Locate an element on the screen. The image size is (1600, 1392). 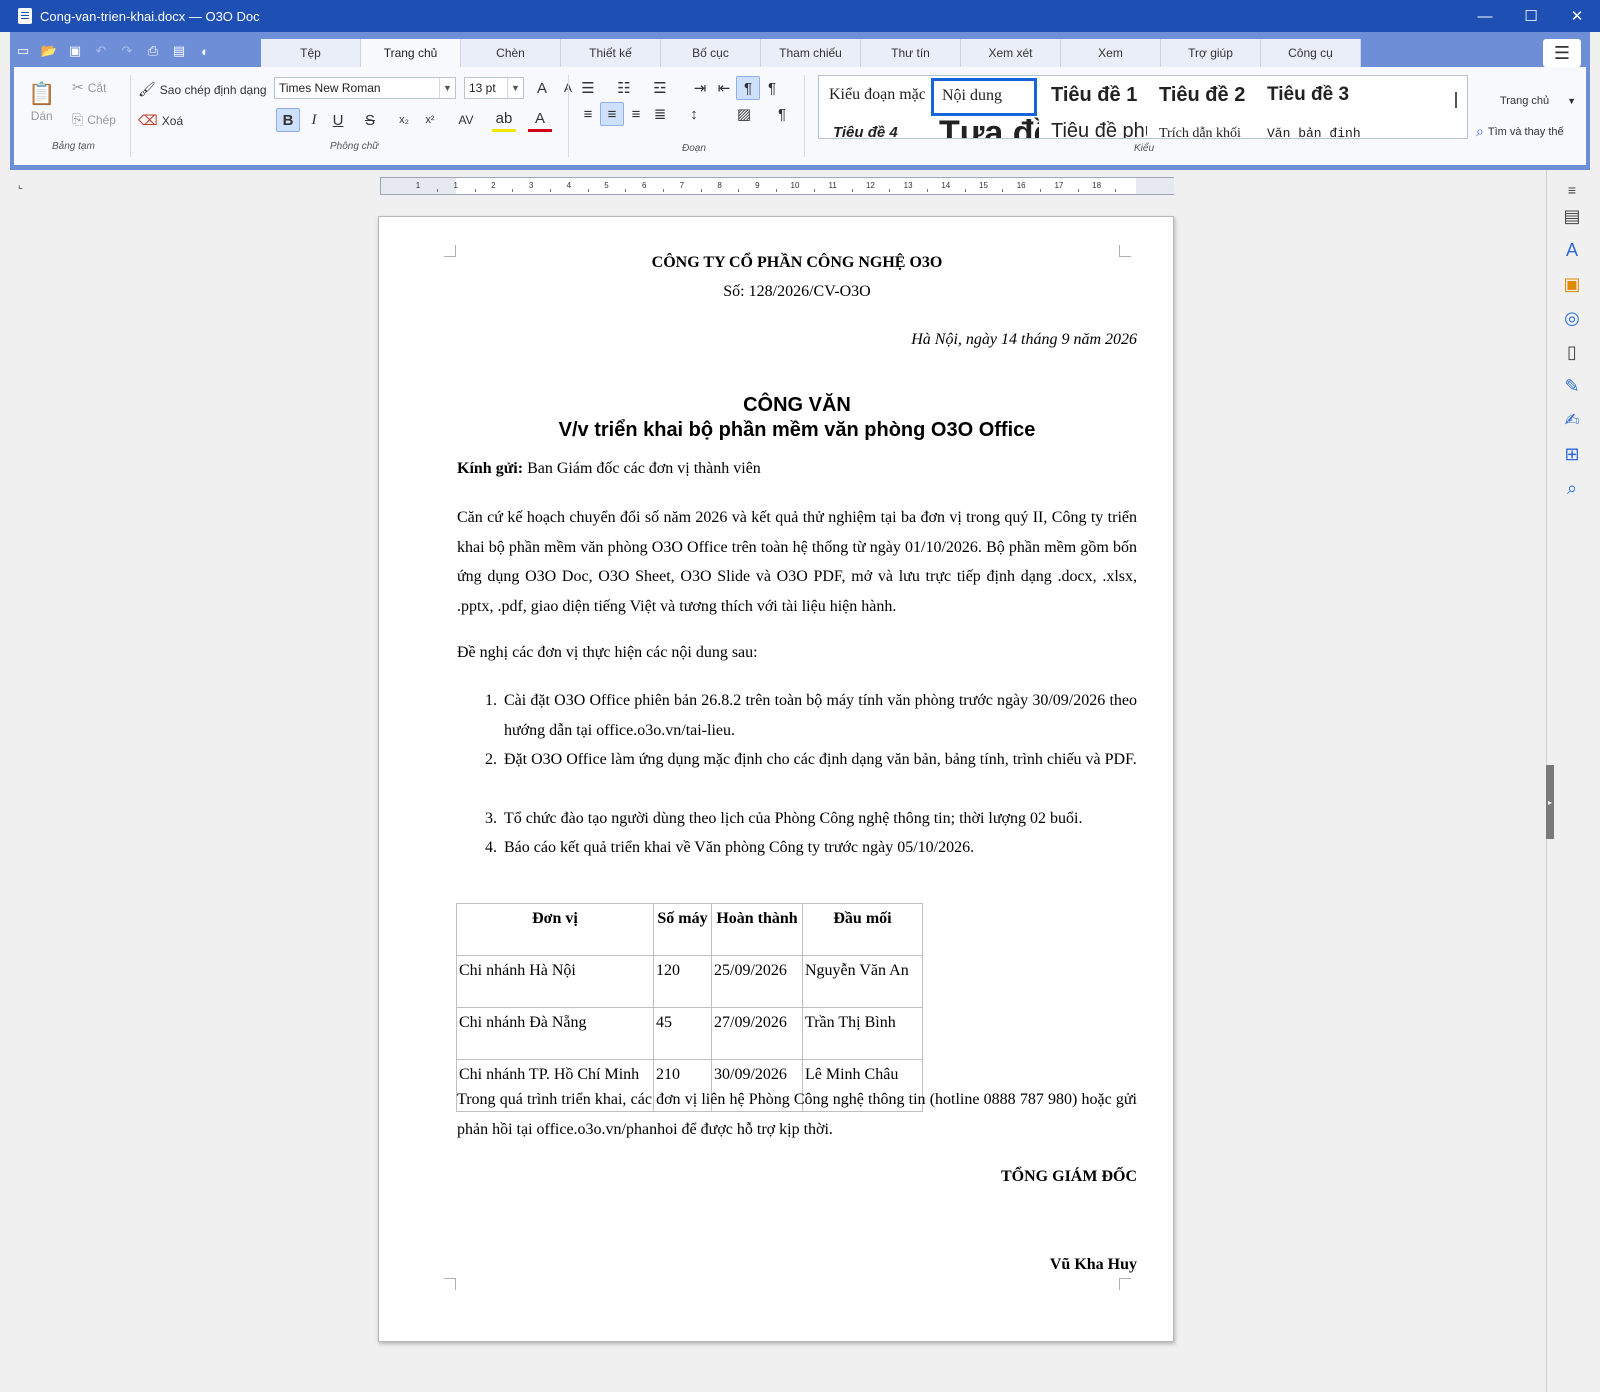
tab-tools: Công cụ is located at coordinates (1311, 53).